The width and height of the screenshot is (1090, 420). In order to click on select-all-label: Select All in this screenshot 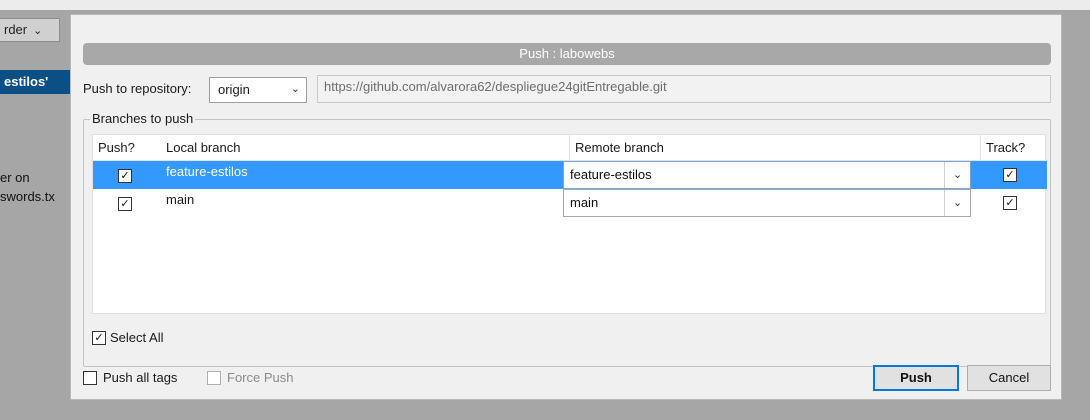, I will do `click(136, 337)`.